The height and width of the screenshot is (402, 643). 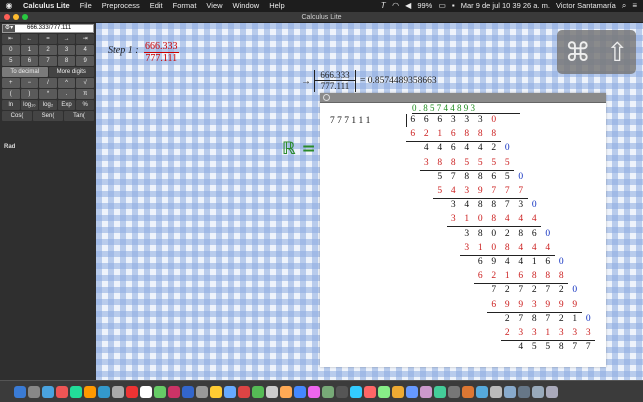 I want to click on key-cos: Cos(, so click(x=17, y=116).